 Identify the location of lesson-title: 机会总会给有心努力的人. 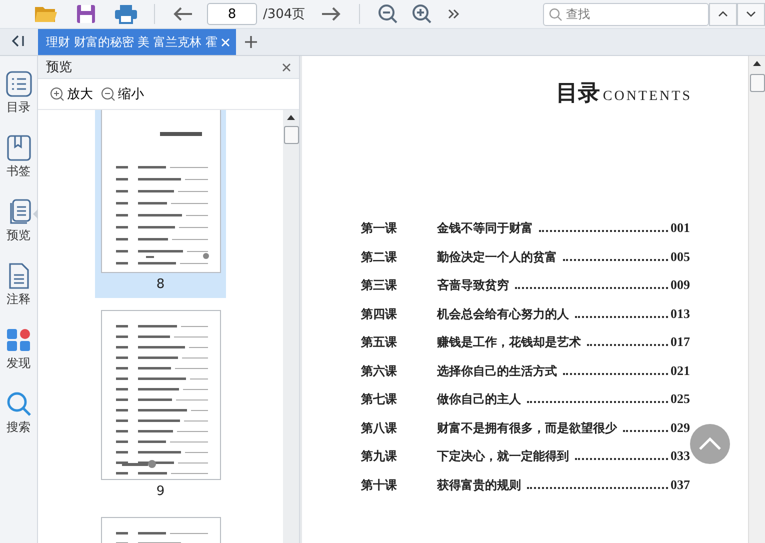
(503, 314).